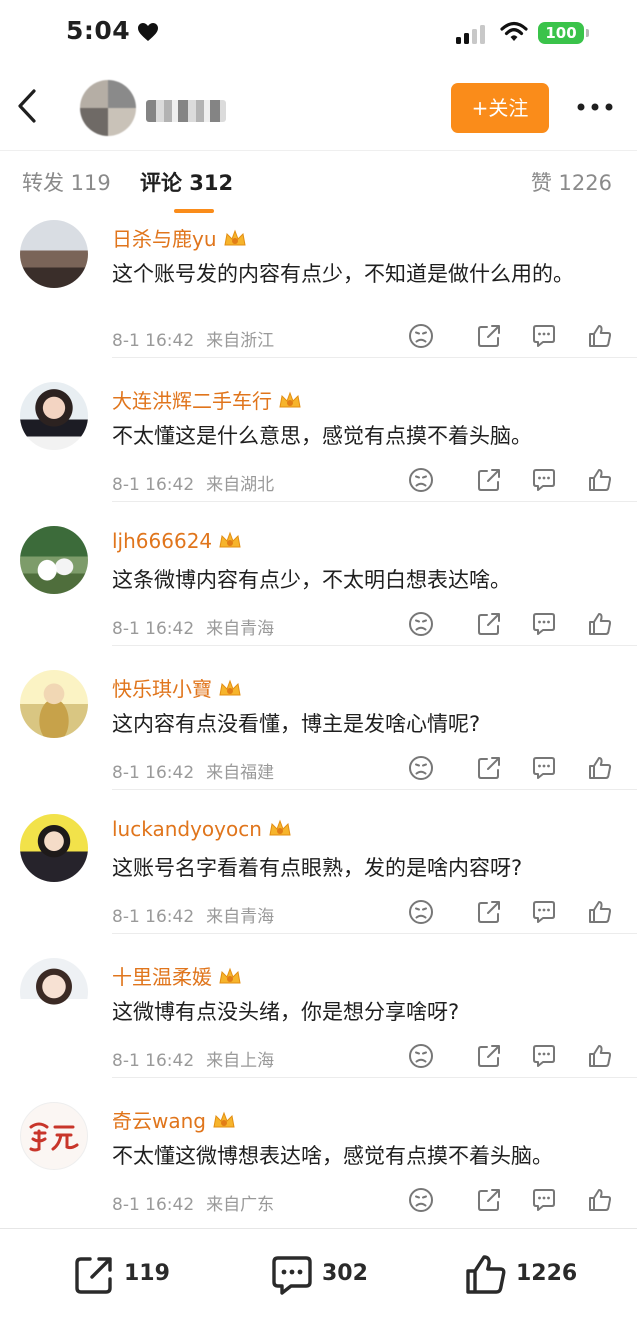 This screenshot has height=1331, width=637. I want to click on comment-meta: 8-1 16:42 来自上海, so click(193, 1058).